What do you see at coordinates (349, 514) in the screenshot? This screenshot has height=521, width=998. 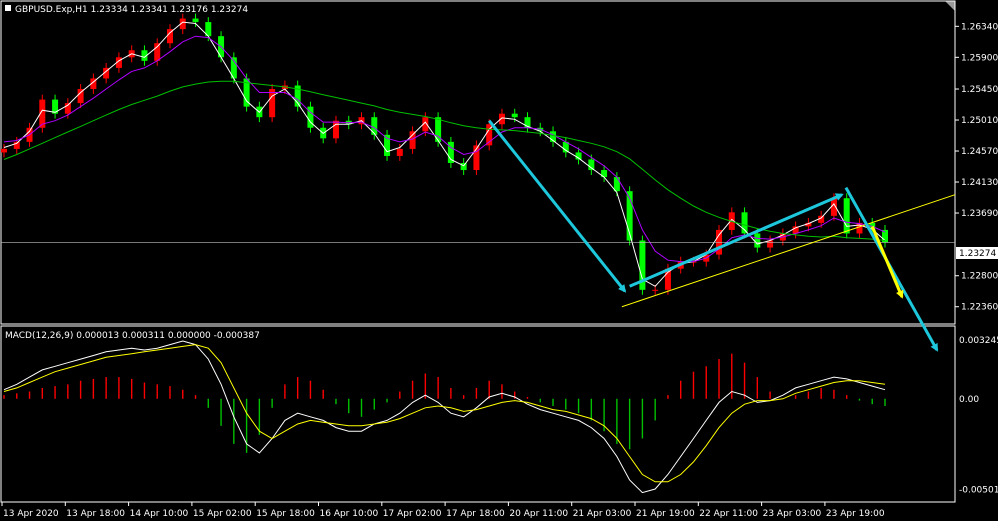 I see `x-tick-label: 16 Apr 10:00` at bounding box center [349, 514].